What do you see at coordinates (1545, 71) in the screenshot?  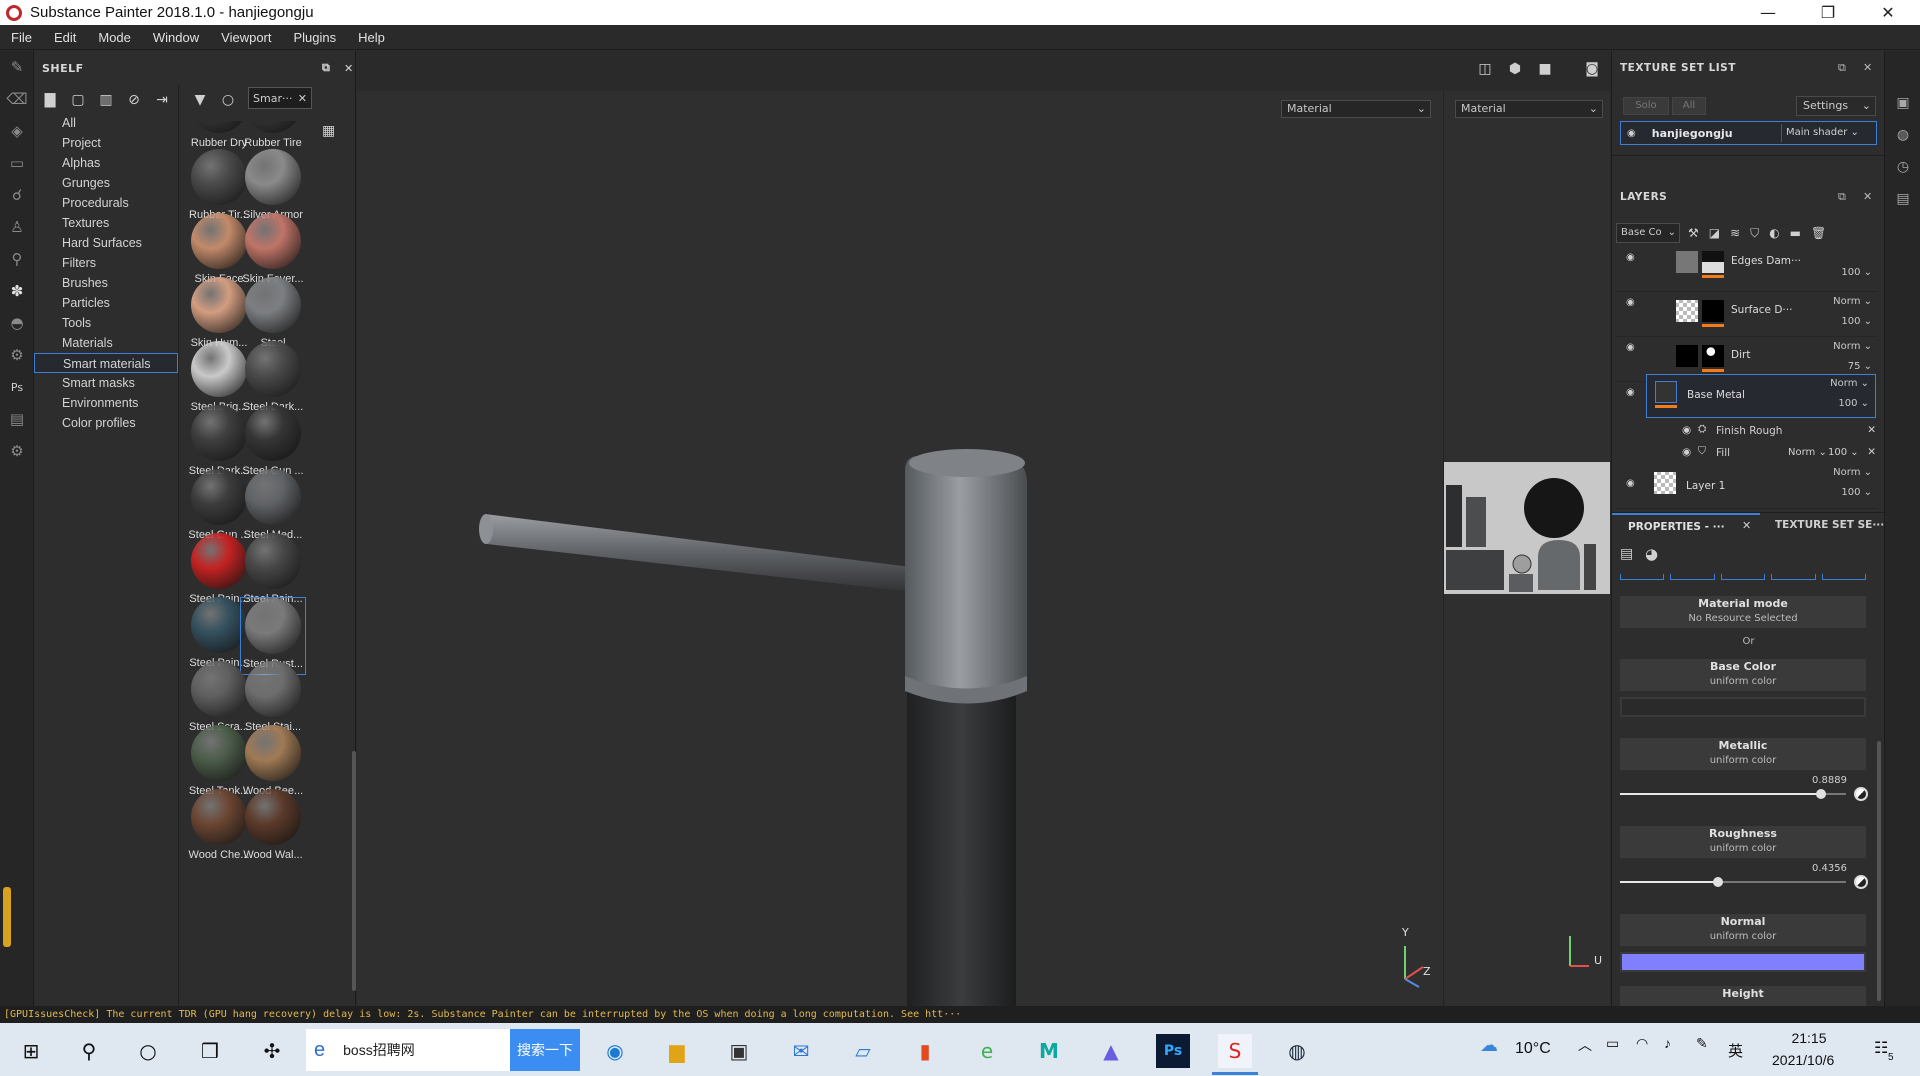 I see `camera-icon: ■` at bounding box center [1545, 71].